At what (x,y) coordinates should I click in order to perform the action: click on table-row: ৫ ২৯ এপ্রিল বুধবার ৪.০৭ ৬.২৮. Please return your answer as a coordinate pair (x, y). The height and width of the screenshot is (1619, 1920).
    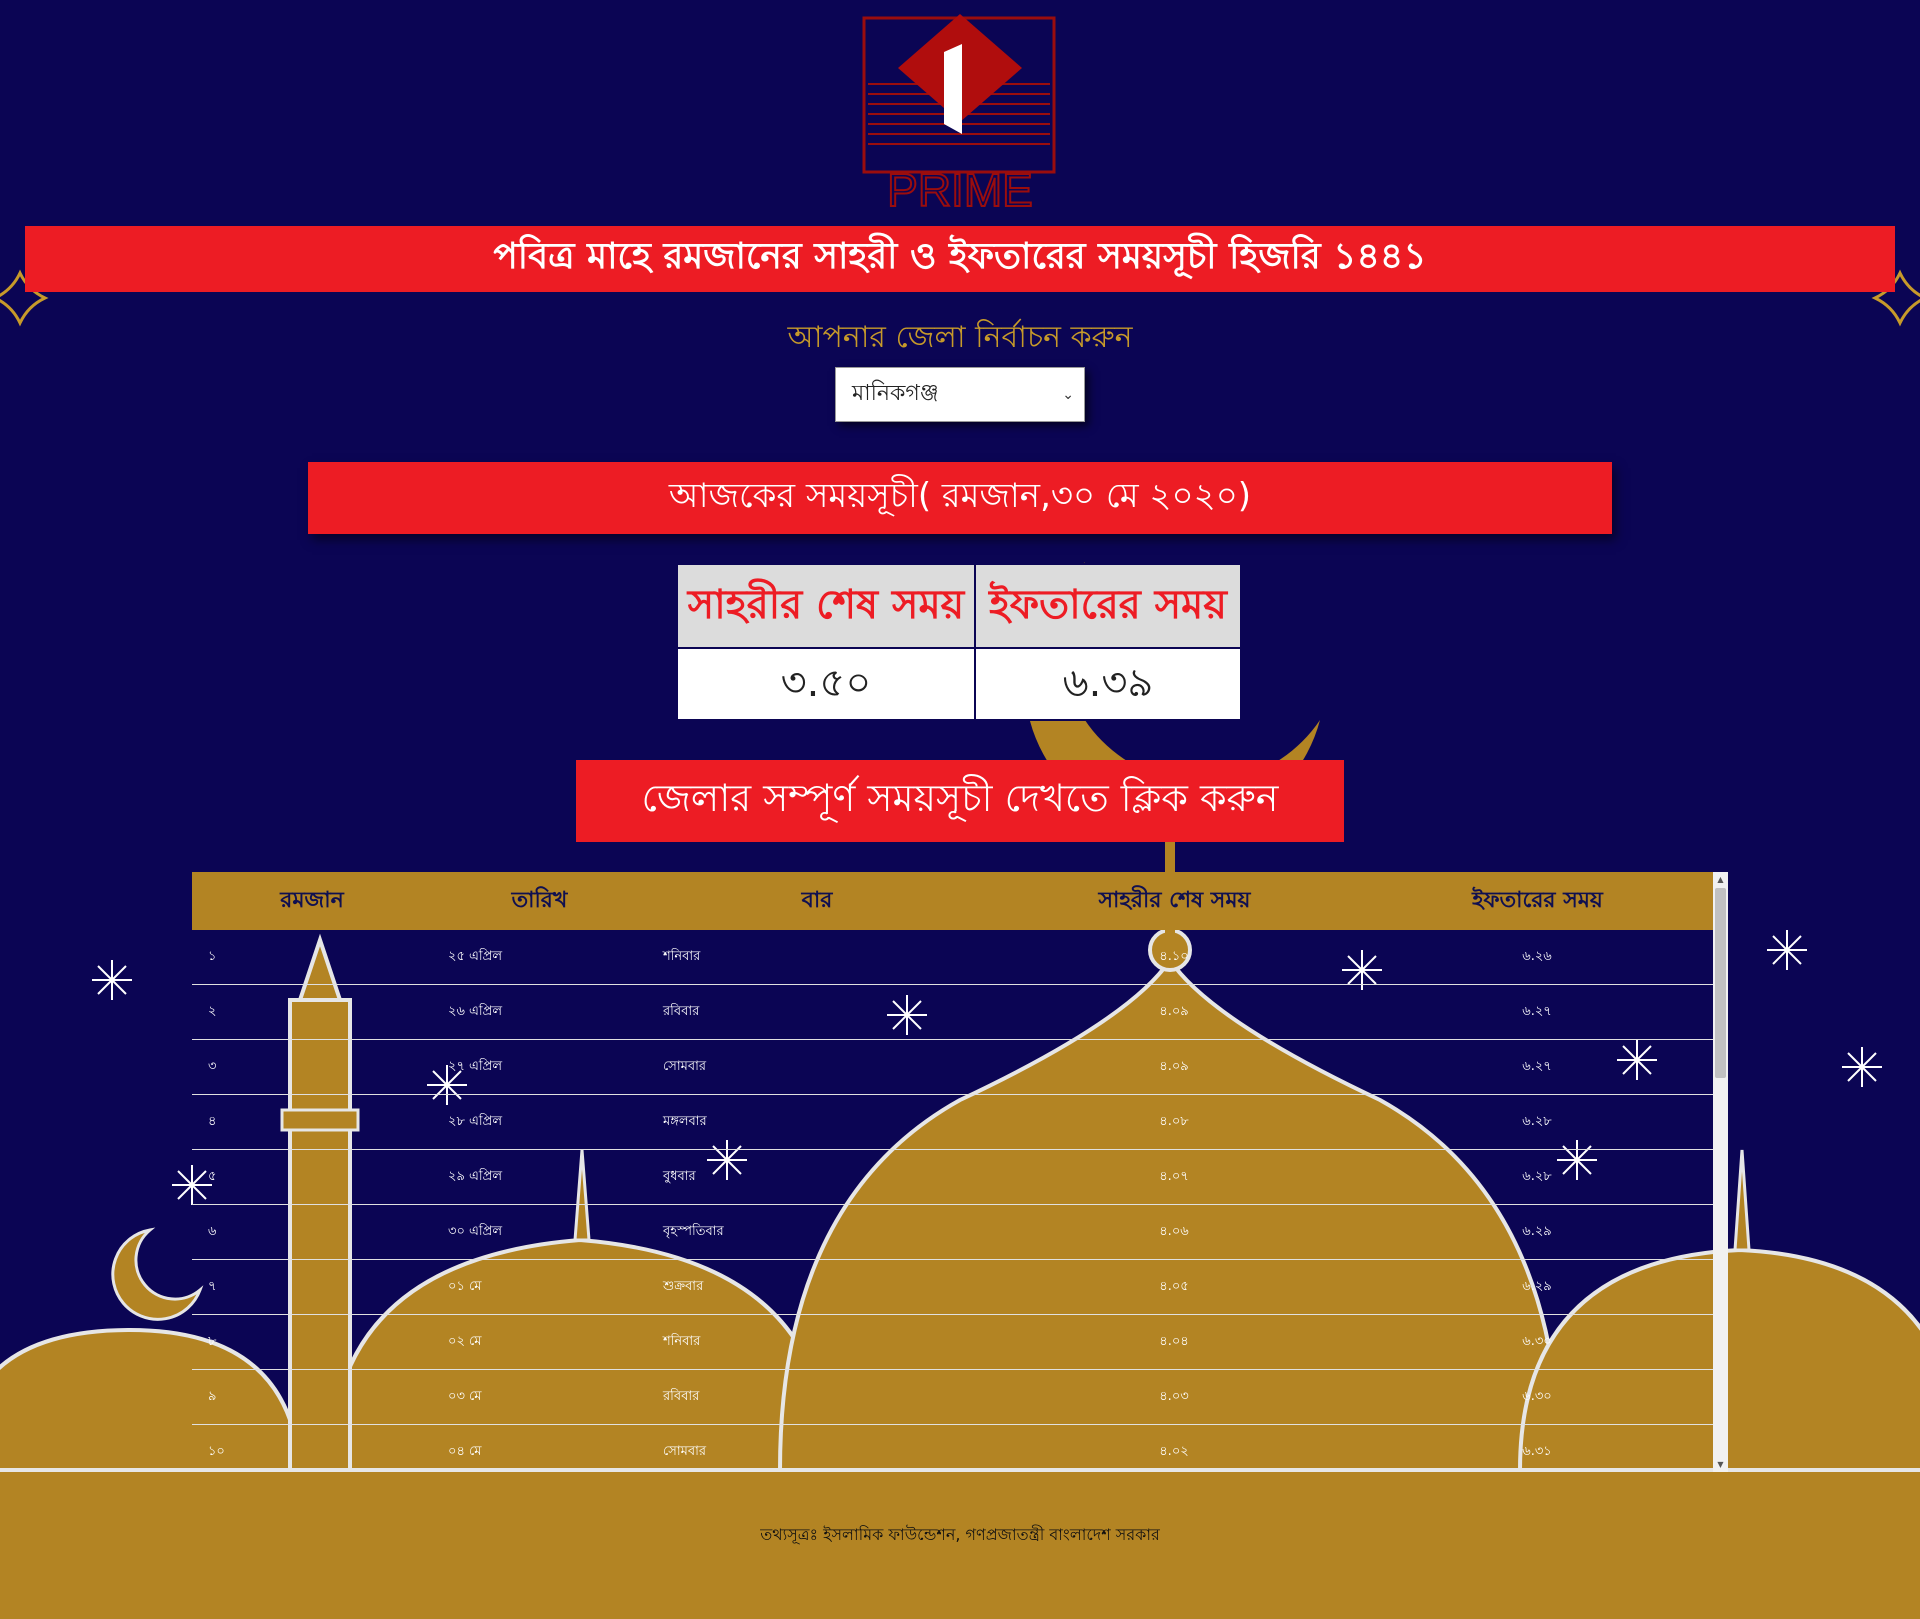
    Looking at the image, I should click on (952, 1177).